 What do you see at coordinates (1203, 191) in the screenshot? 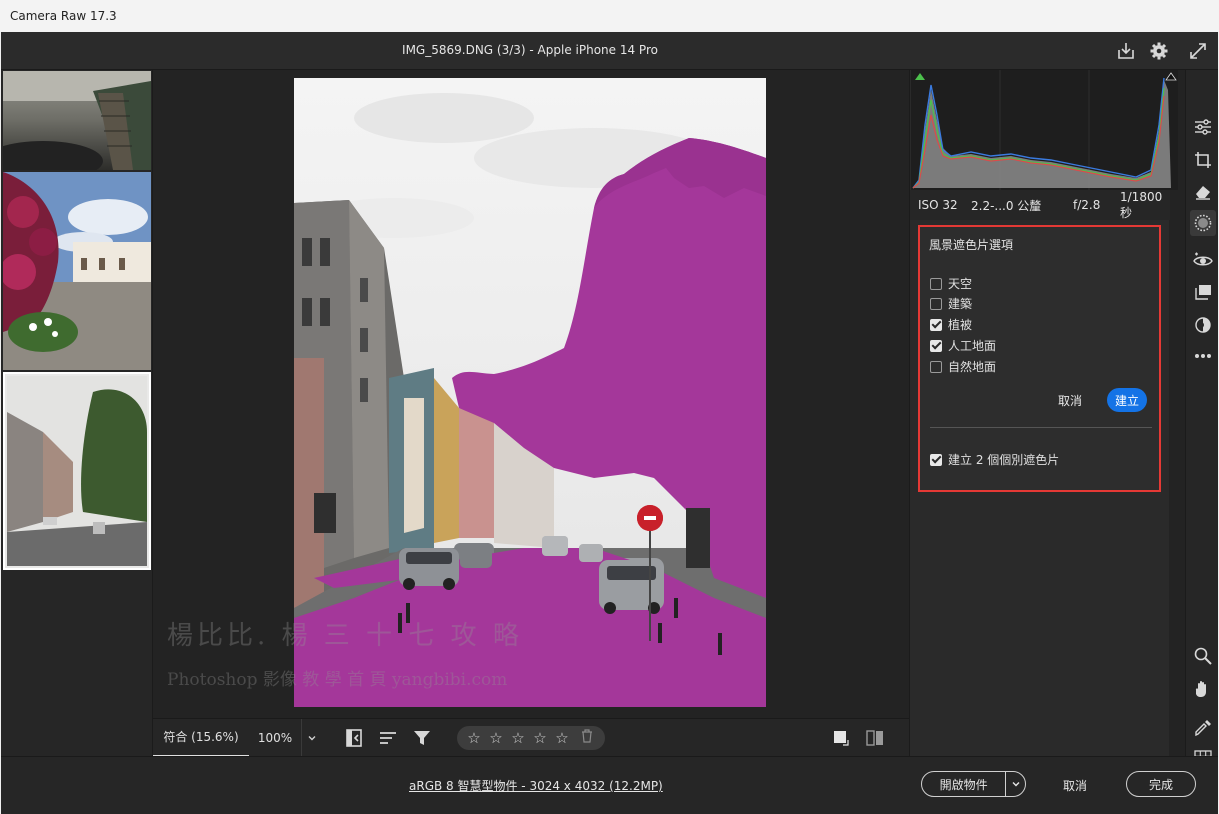
I see `eraser-healing-icon` at bounding box center [1203, 191].